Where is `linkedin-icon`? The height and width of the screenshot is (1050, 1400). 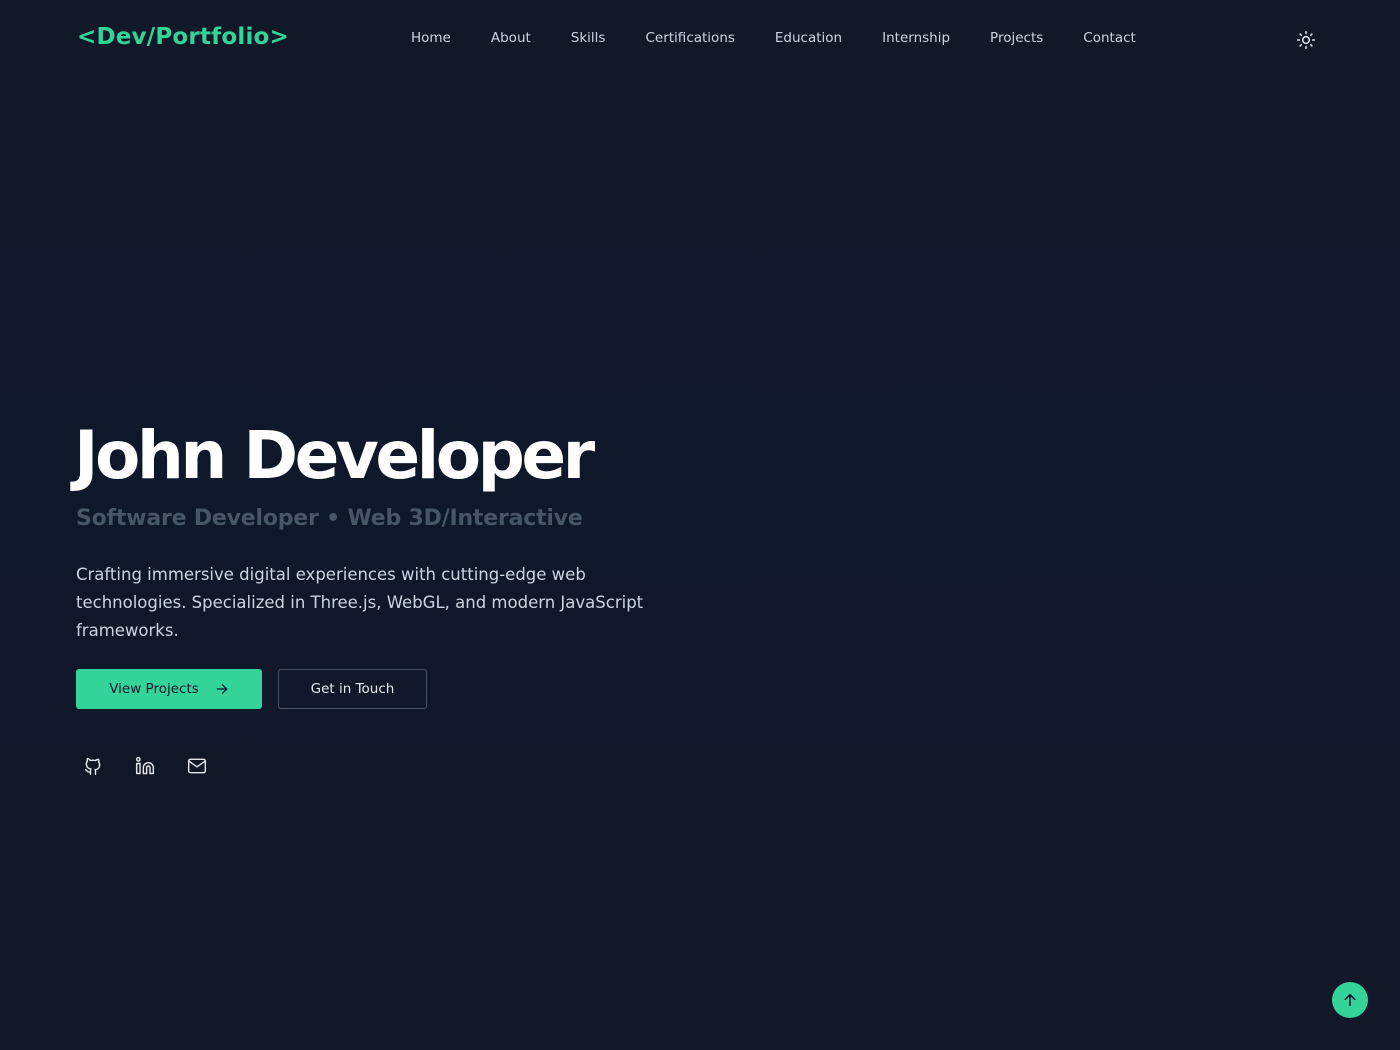
linkedin-icon is located at coordinates (145, 765).